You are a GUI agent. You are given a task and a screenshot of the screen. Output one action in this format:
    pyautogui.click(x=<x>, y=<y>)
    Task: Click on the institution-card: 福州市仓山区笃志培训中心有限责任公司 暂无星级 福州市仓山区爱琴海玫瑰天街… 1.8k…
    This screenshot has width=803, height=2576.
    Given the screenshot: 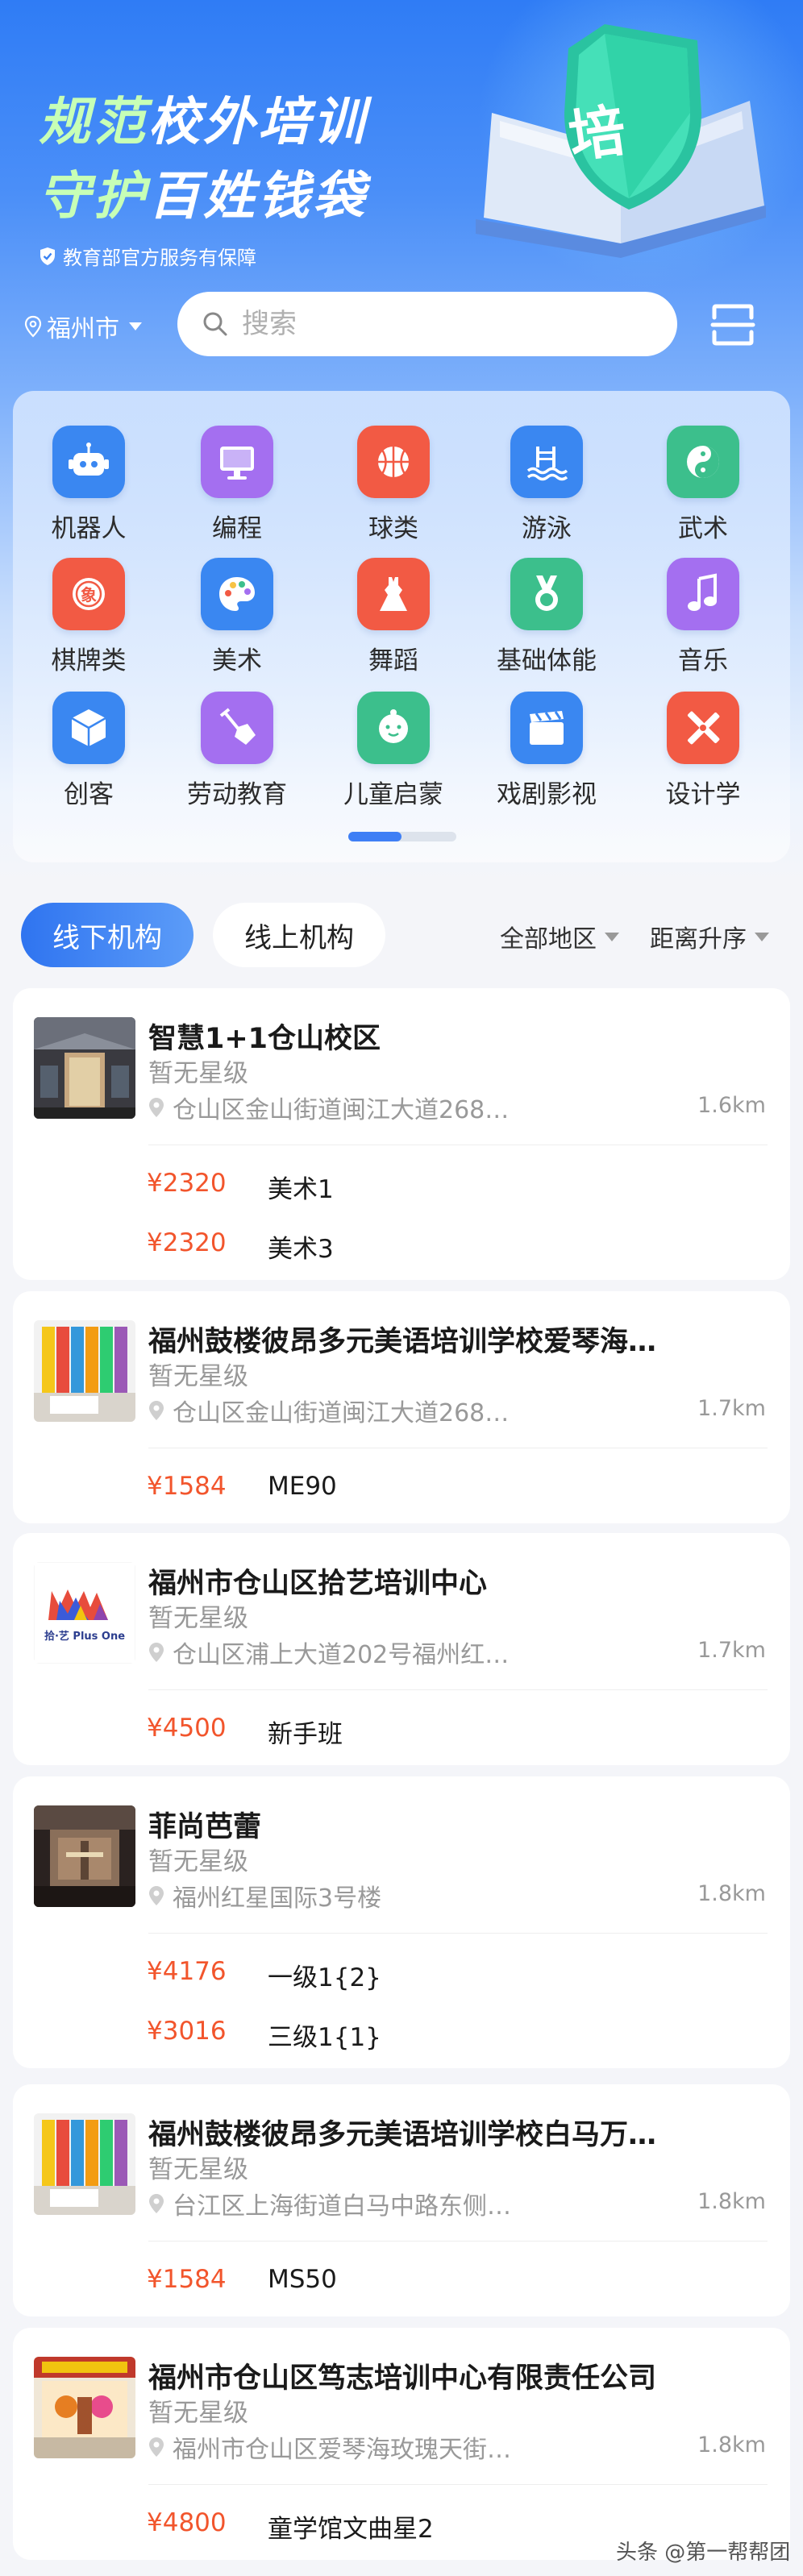 What is the action you would take?
    pyautogui.click(x=402, y=2444)
    